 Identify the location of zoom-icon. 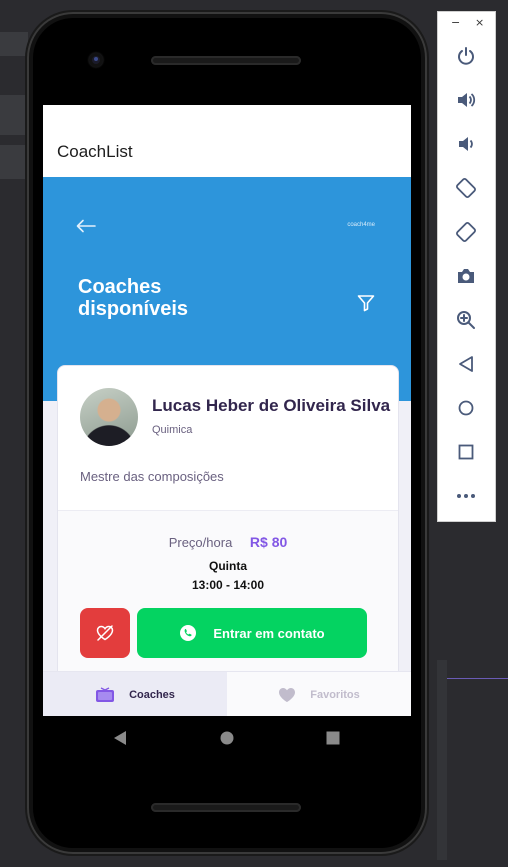
(466, 320).